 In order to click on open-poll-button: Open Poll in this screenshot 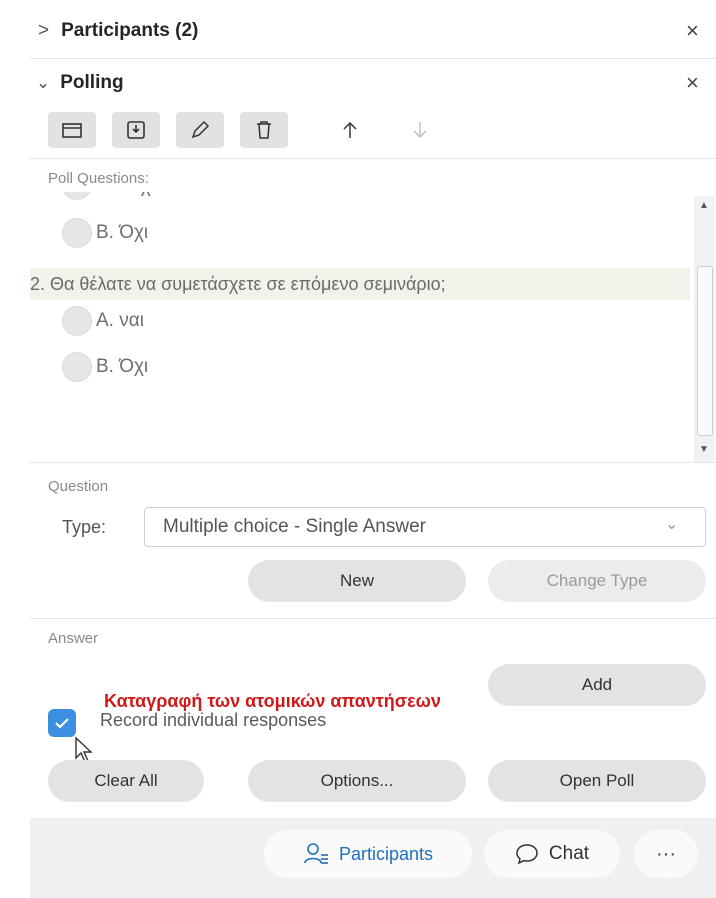, I will do `click(597, 781)`.